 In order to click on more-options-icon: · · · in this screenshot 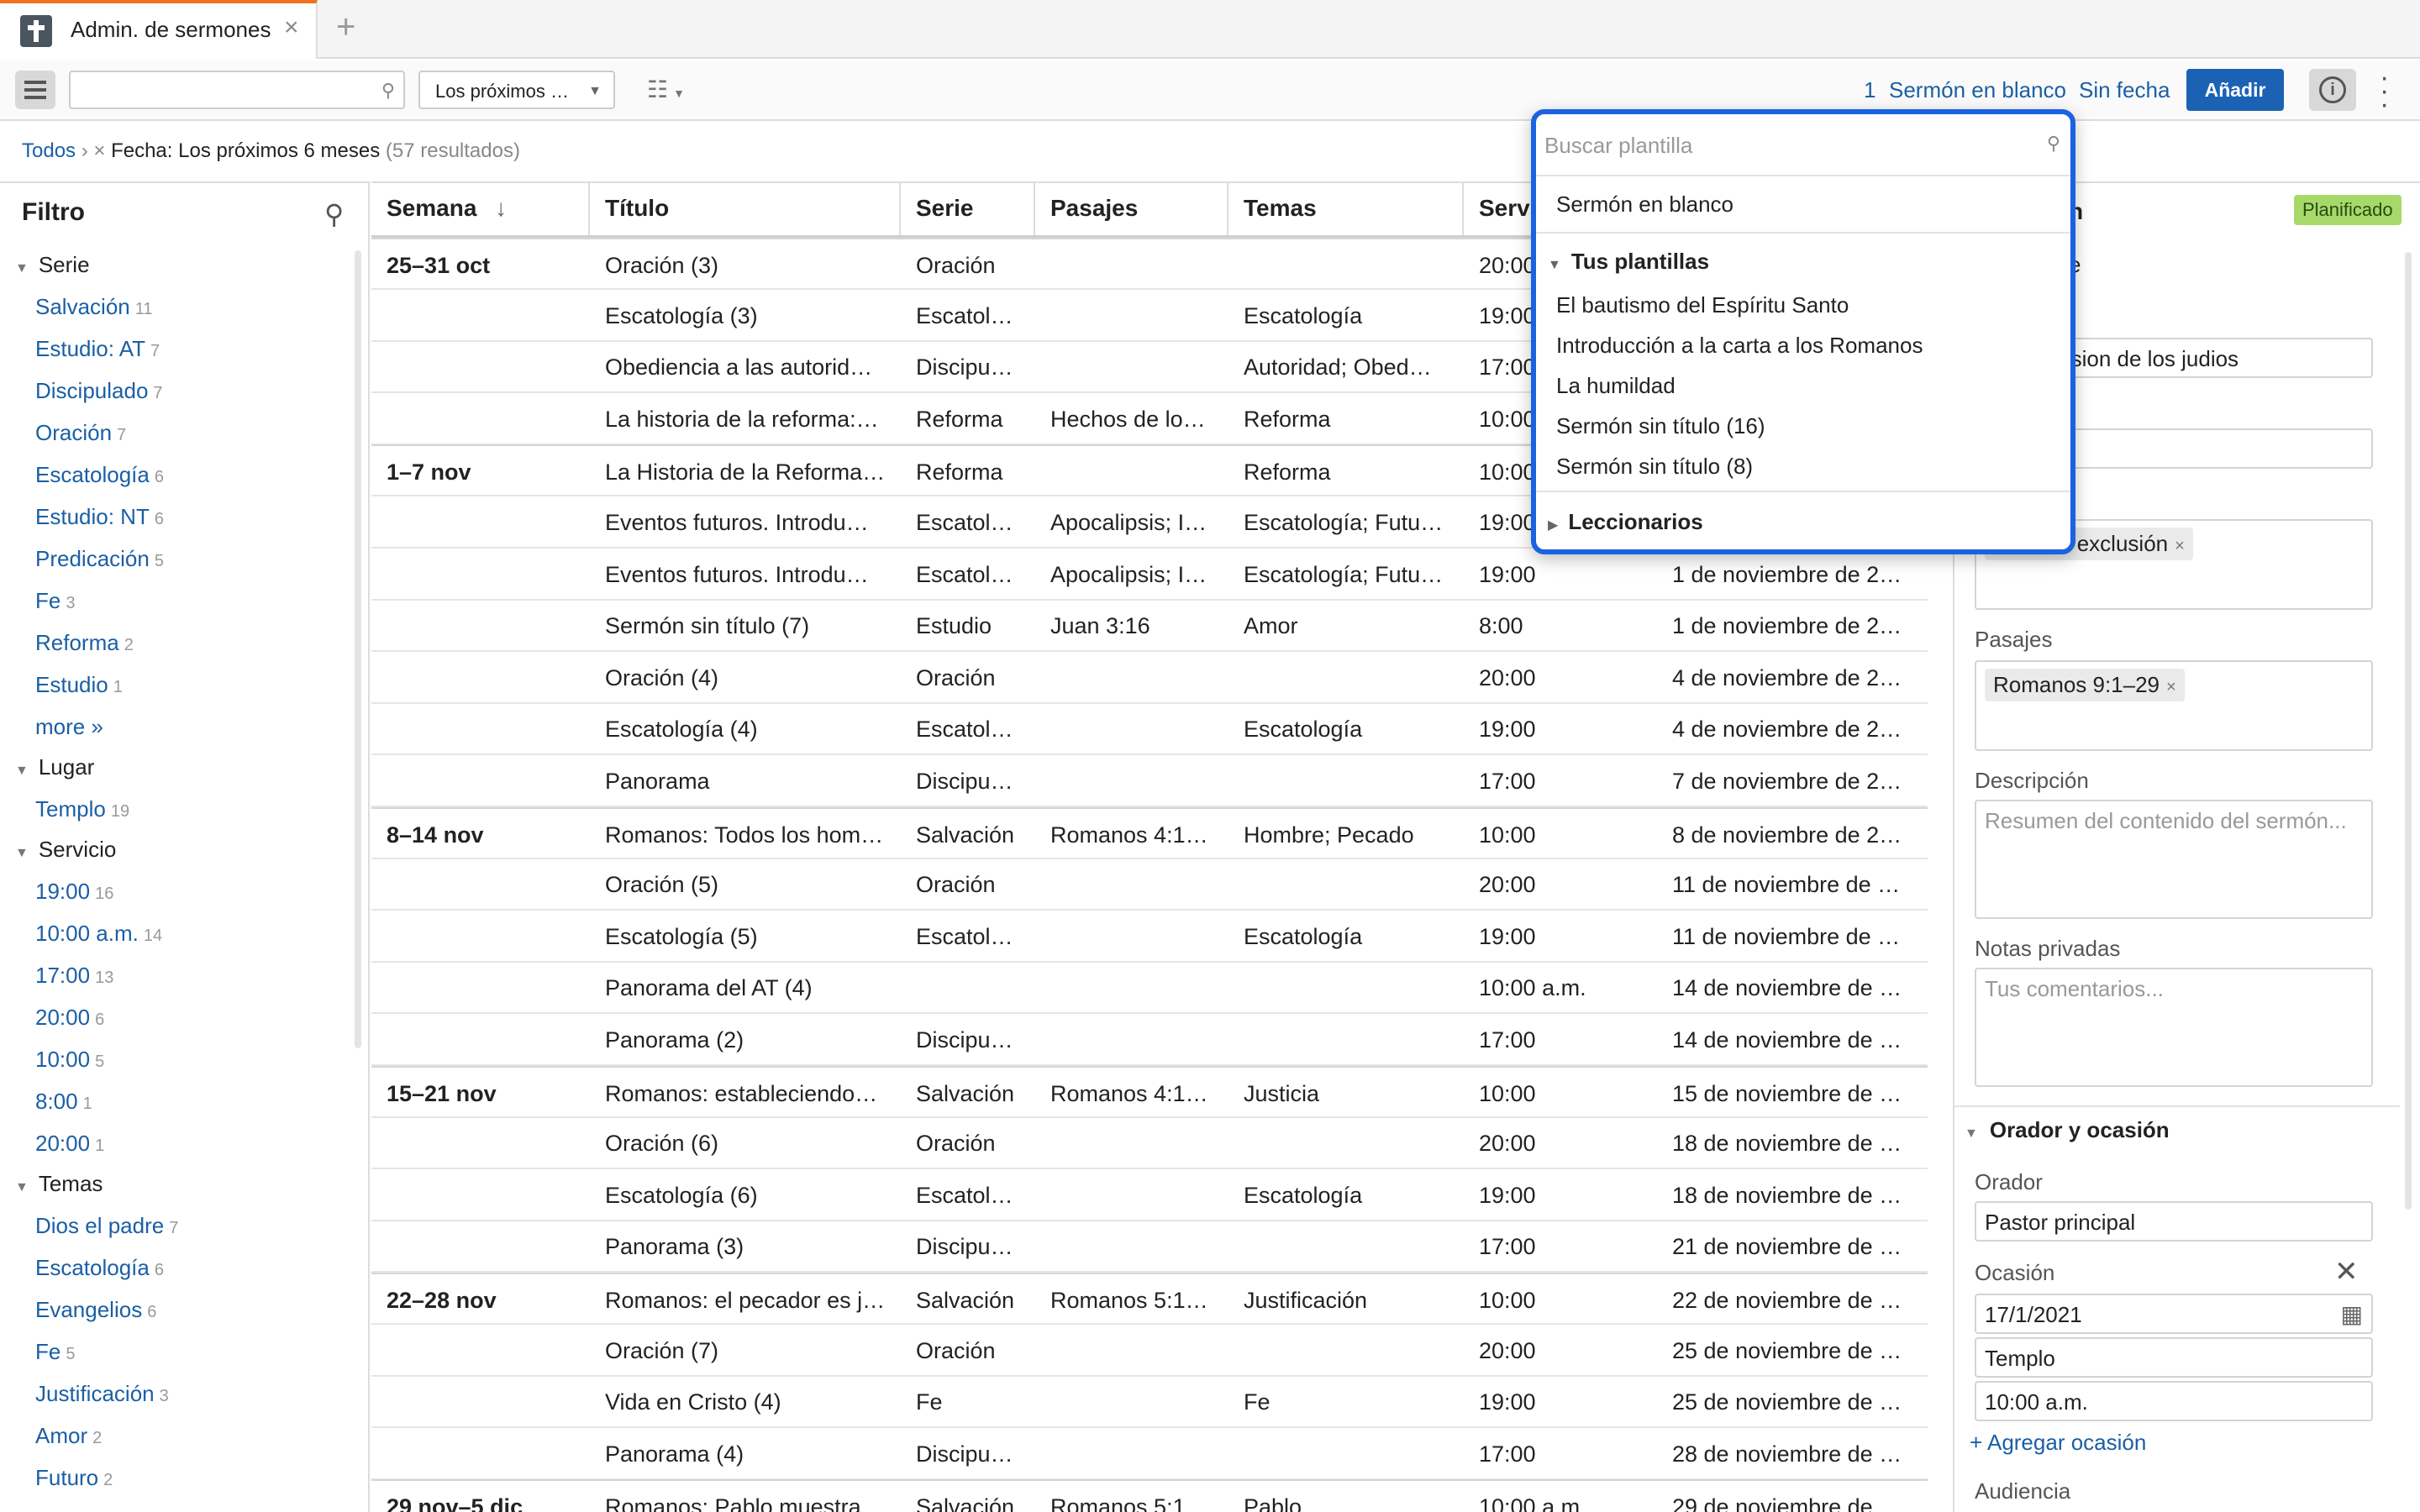, I will do `click(2385, 90)`.